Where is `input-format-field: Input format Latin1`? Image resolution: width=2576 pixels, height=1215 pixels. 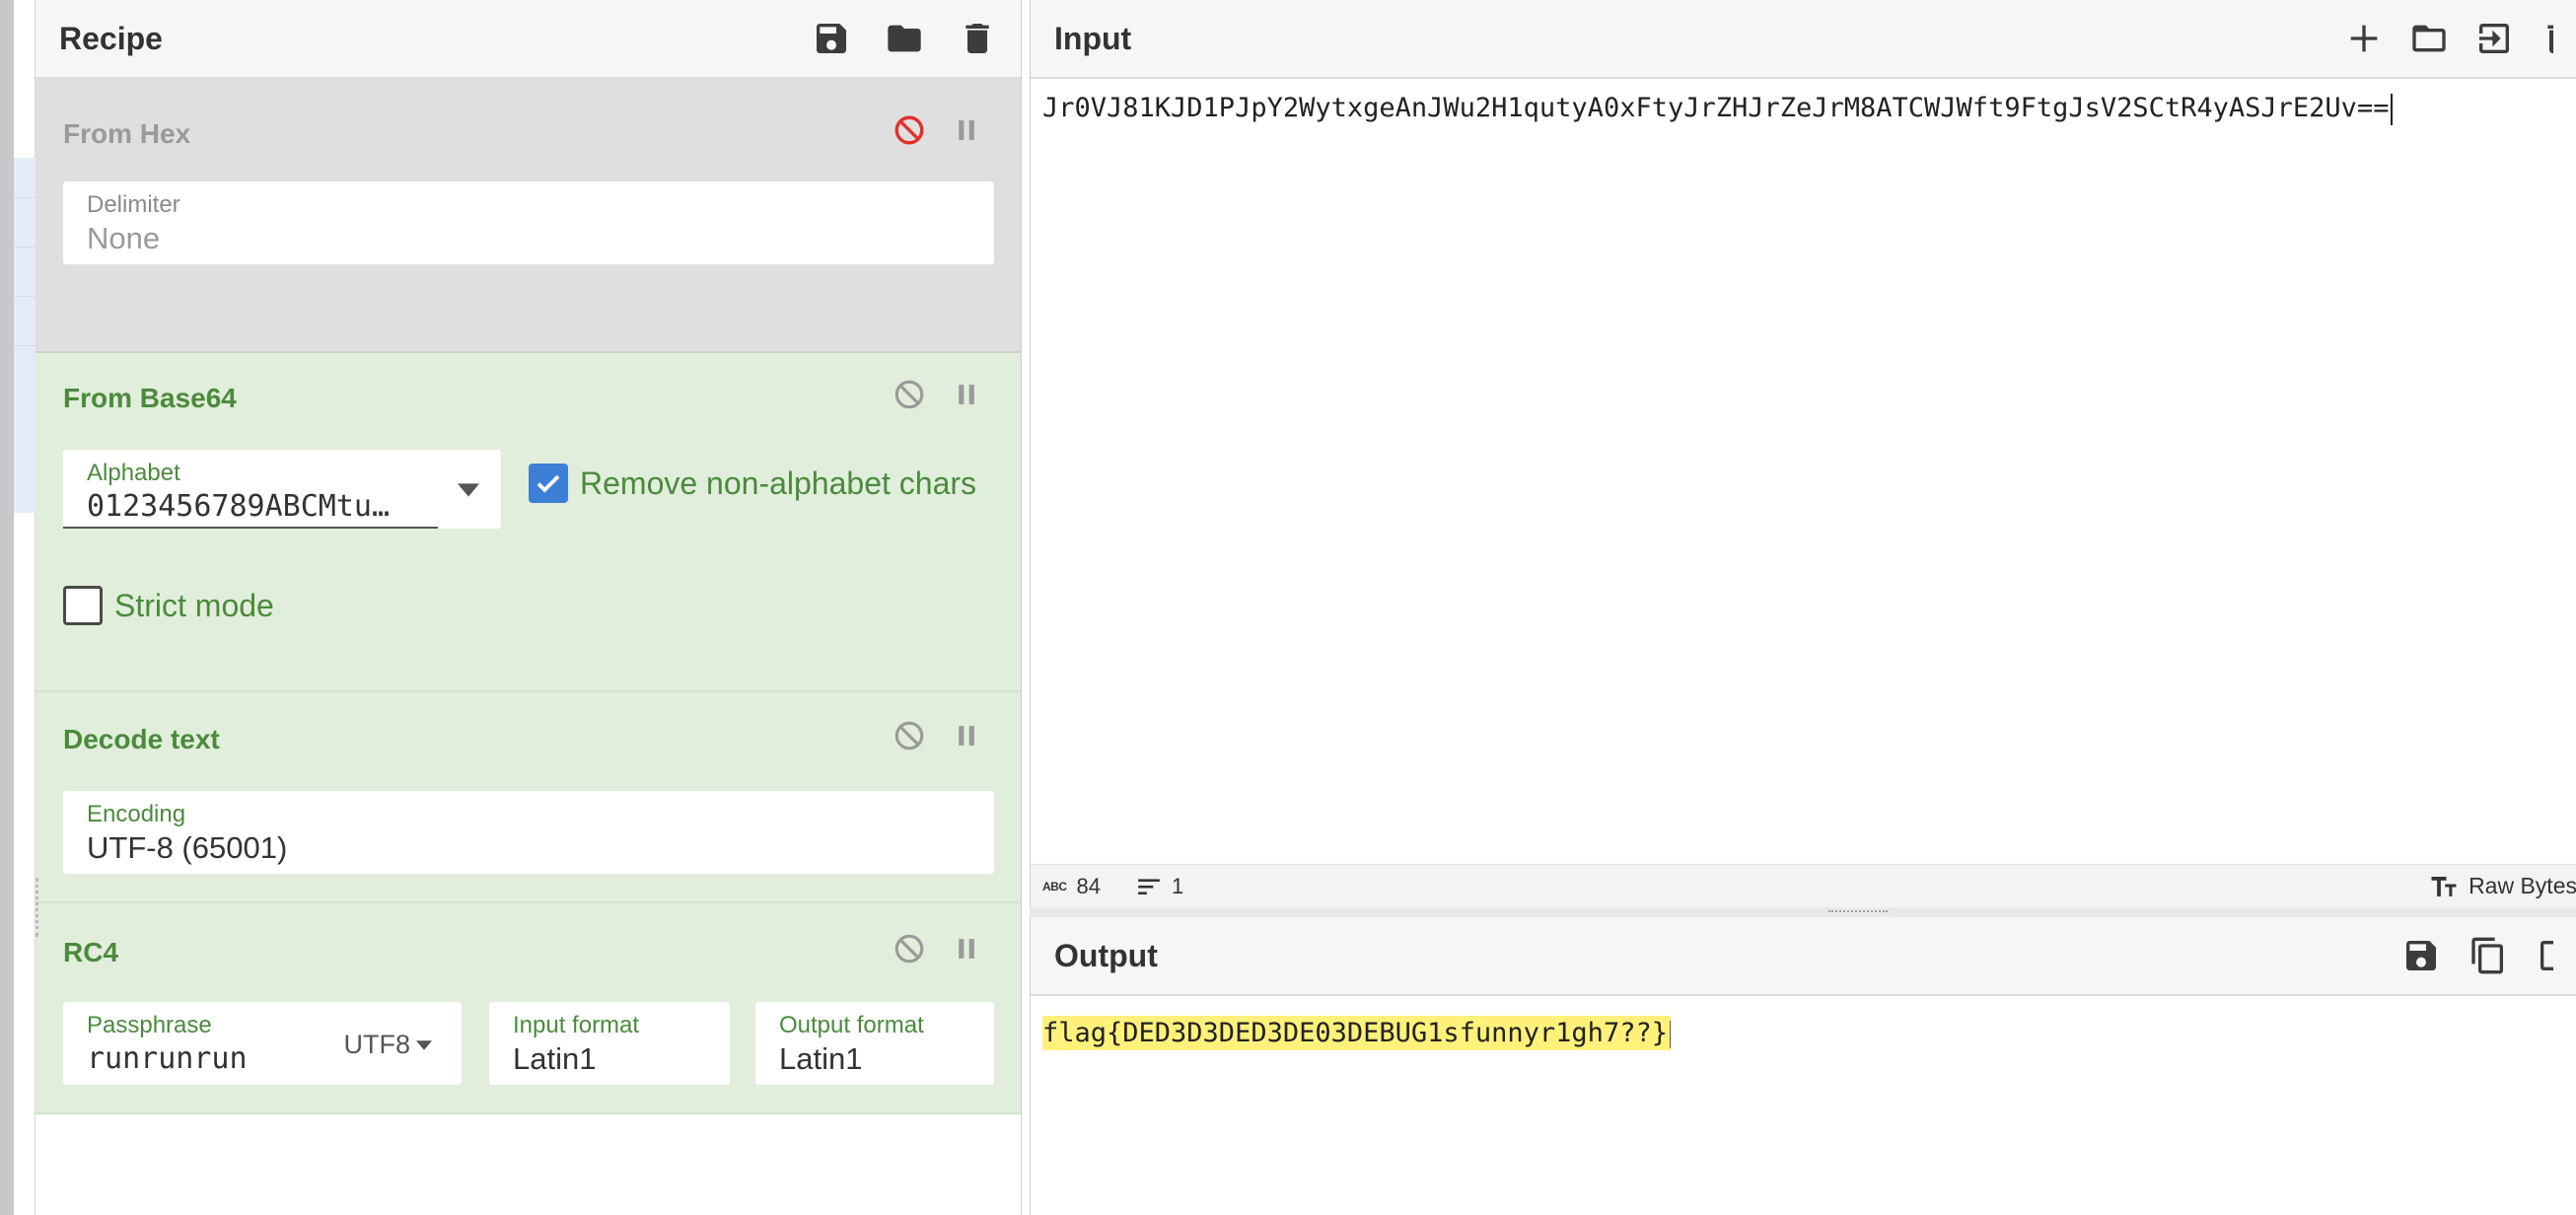 input-format-field: Input format Latin1 is located at coordinates (609, 1043).